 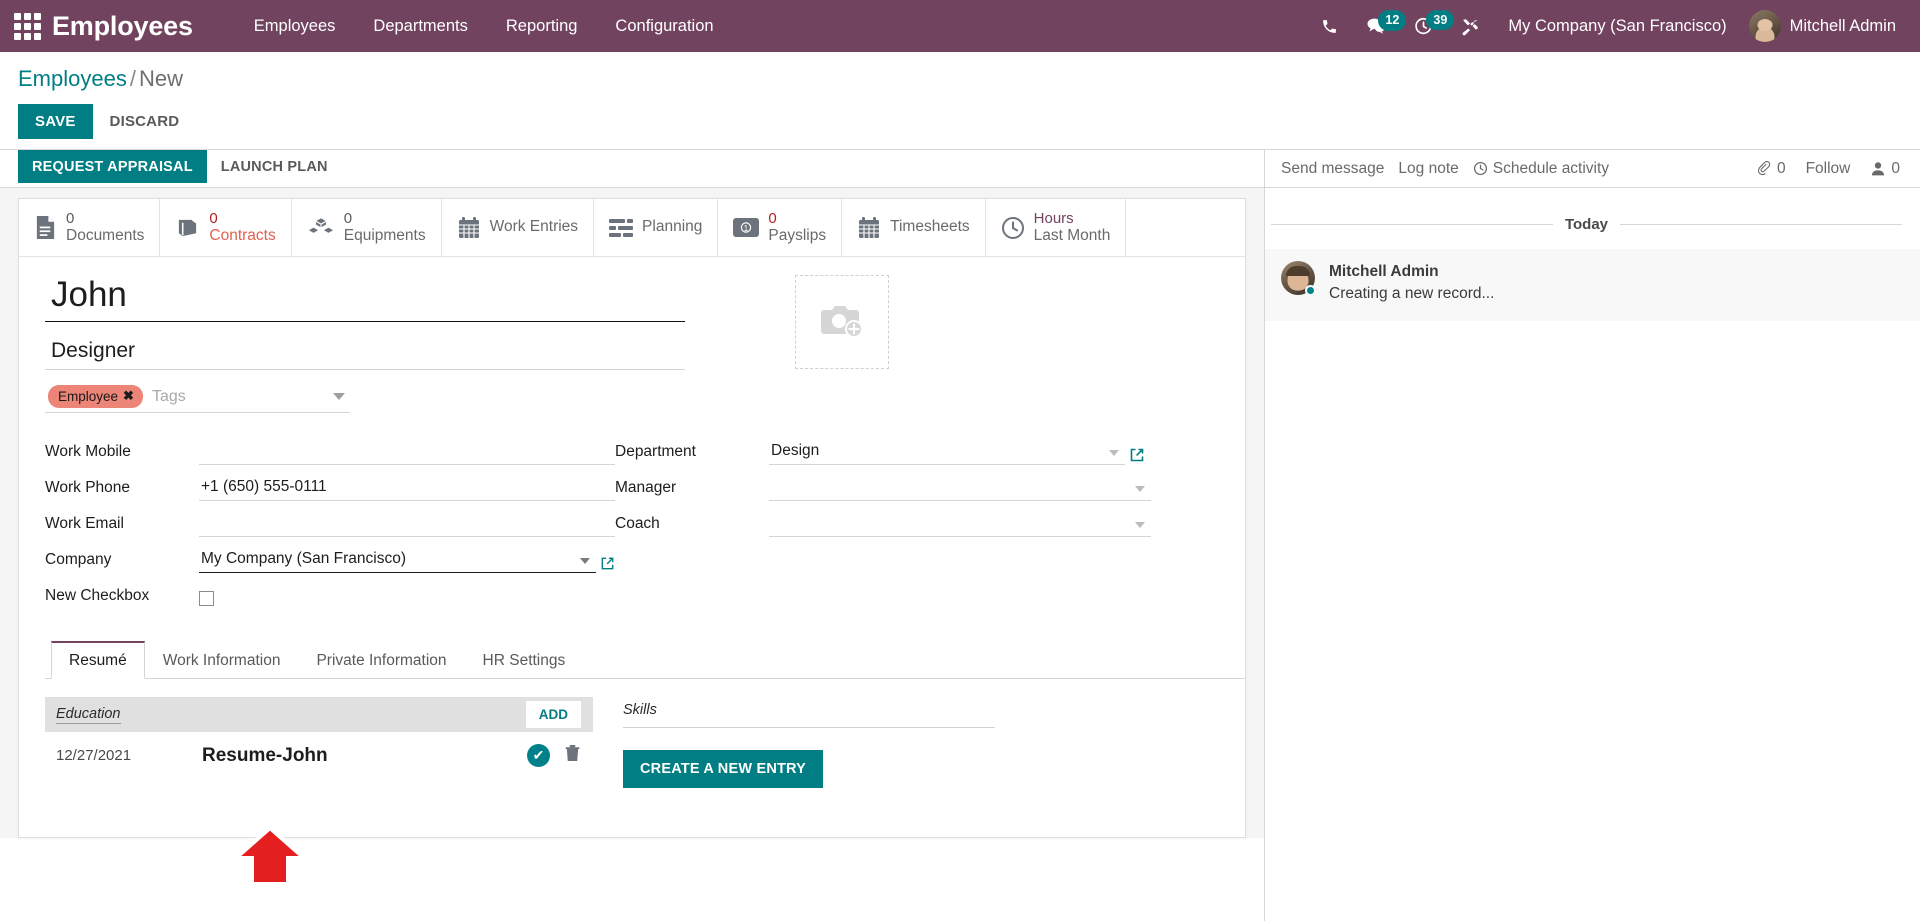 I want to click on planning-bars-icon, so click(x=621, y=228).